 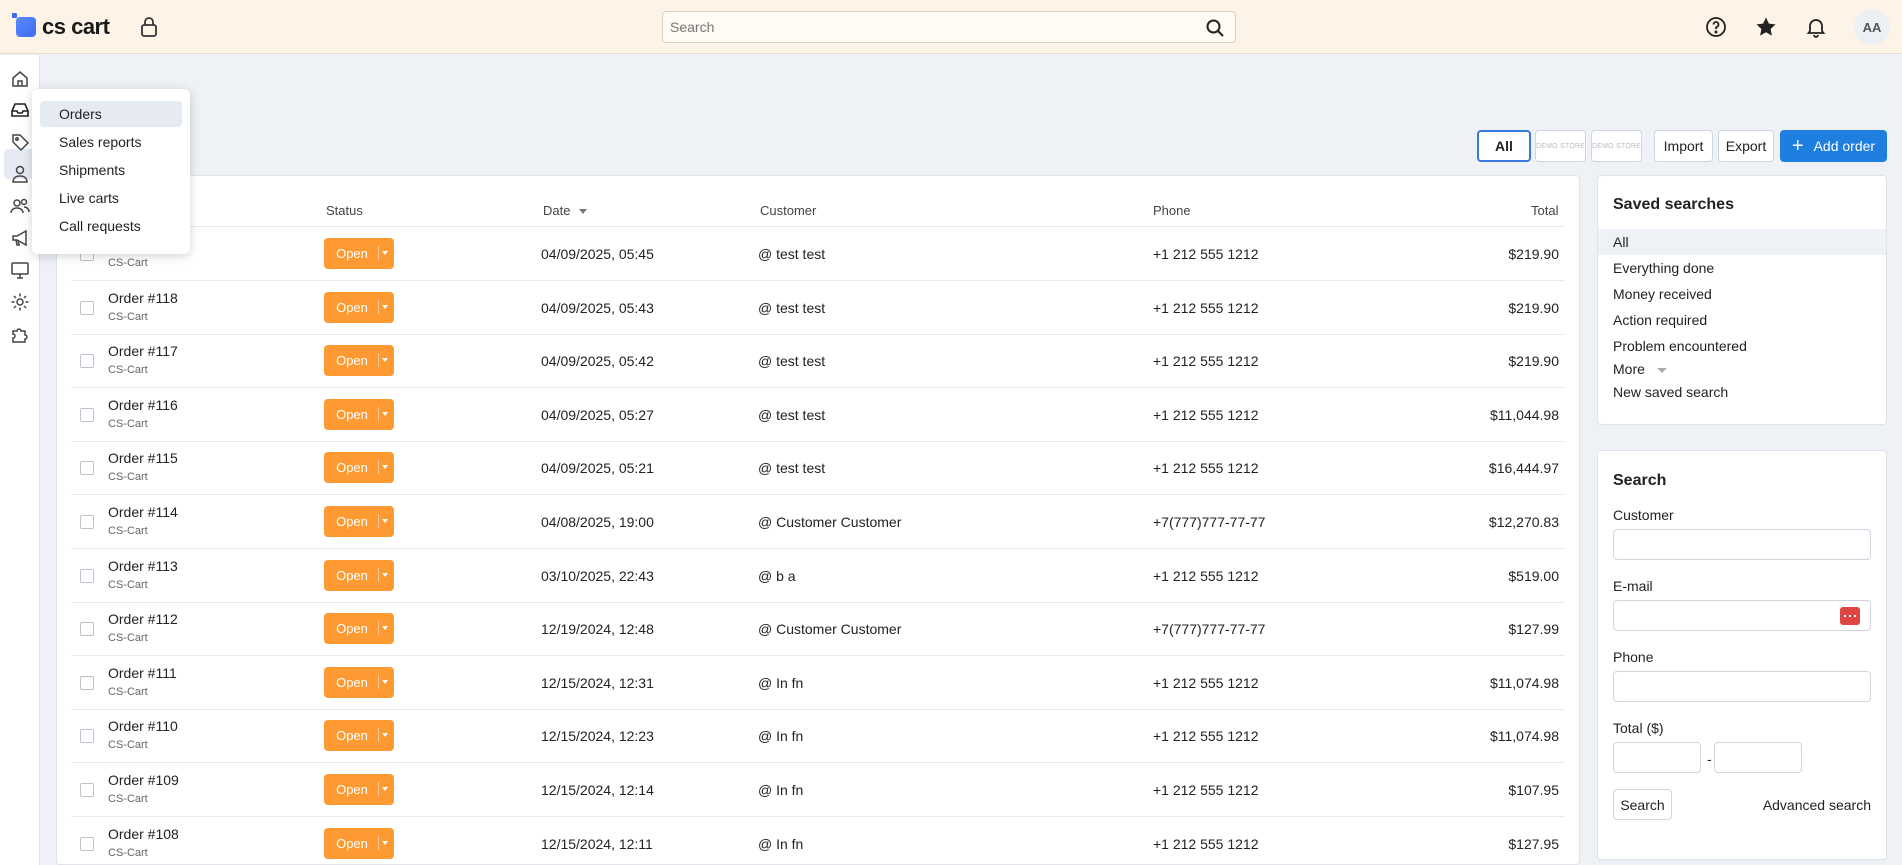 I want to click on order-link: Order #117, so click(x=143, y=351).